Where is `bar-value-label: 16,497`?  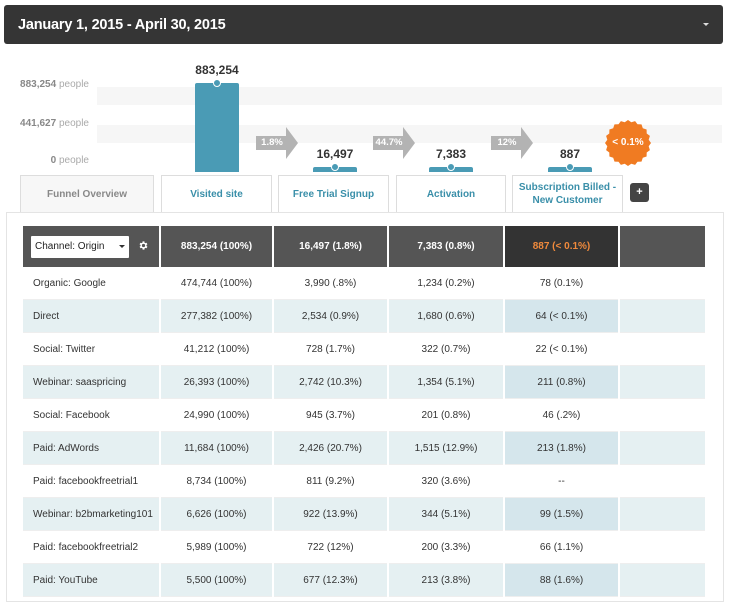
bar-value-label: 16,497 is located at coordinates (335, 154).